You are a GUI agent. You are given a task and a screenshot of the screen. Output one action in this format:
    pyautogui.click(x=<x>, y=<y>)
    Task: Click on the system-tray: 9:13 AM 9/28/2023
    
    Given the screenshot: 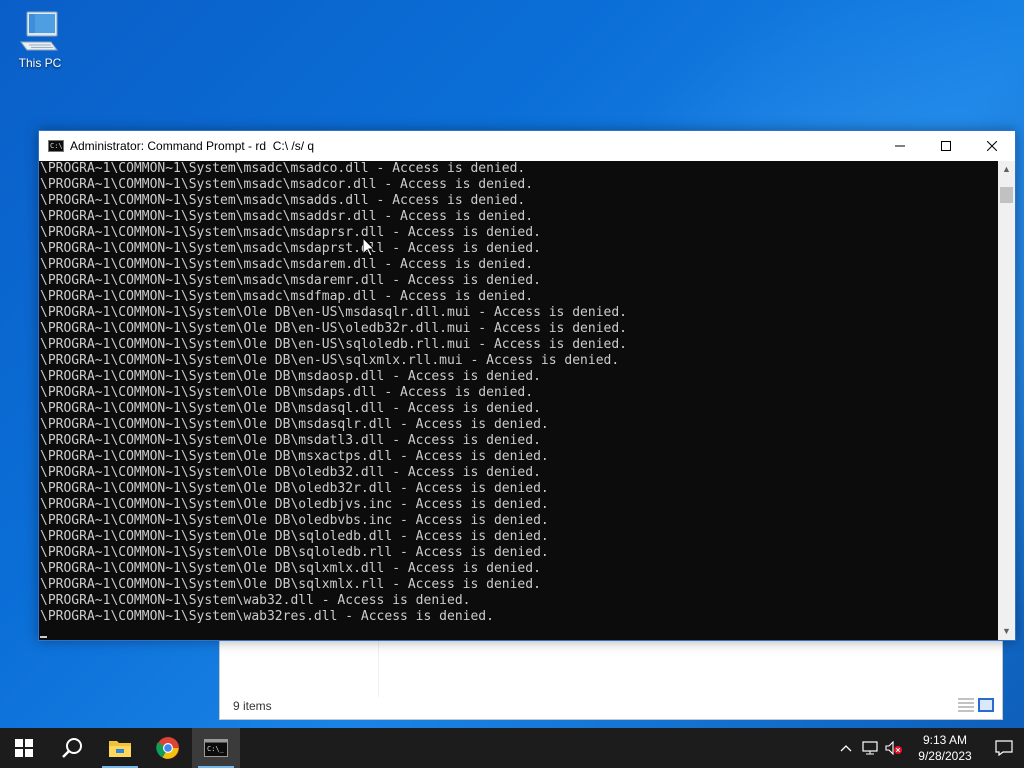 What is the action you would take?
    pyautogui.click(x=929, y=748)
    